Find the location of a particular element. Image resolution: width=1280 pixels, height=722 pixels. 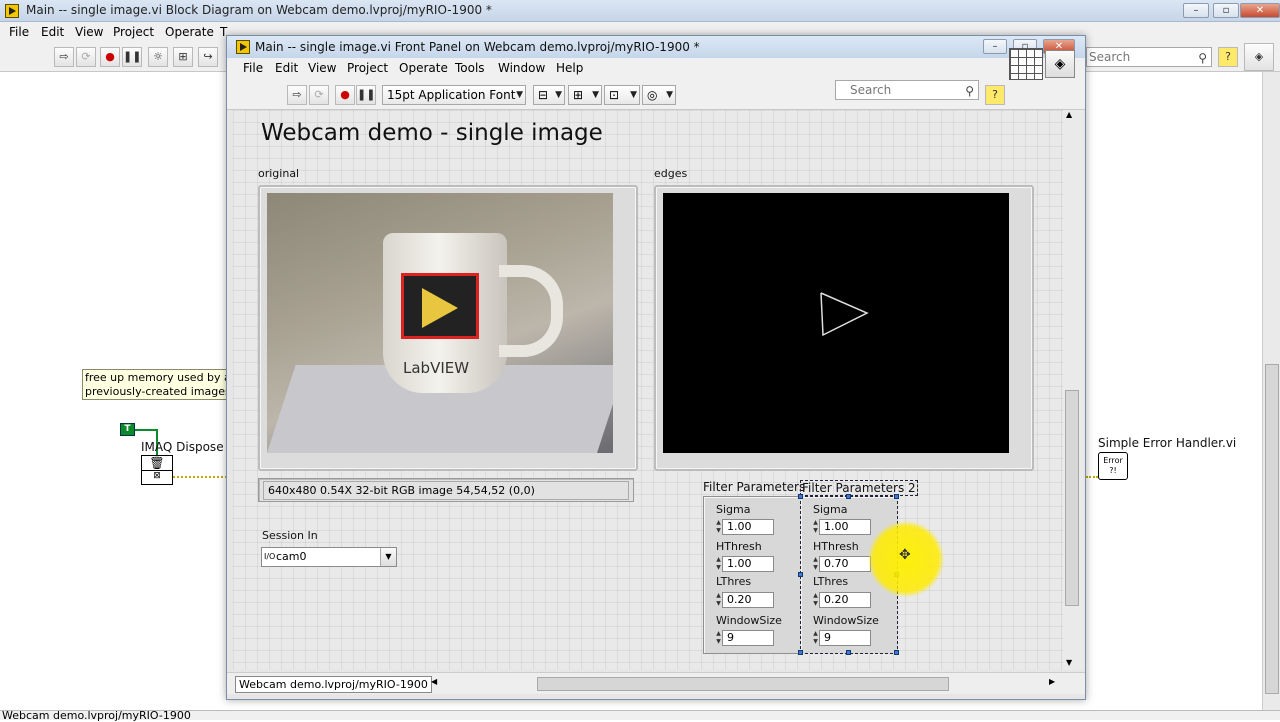

menu-view: View is located at coordinates (89, 32).